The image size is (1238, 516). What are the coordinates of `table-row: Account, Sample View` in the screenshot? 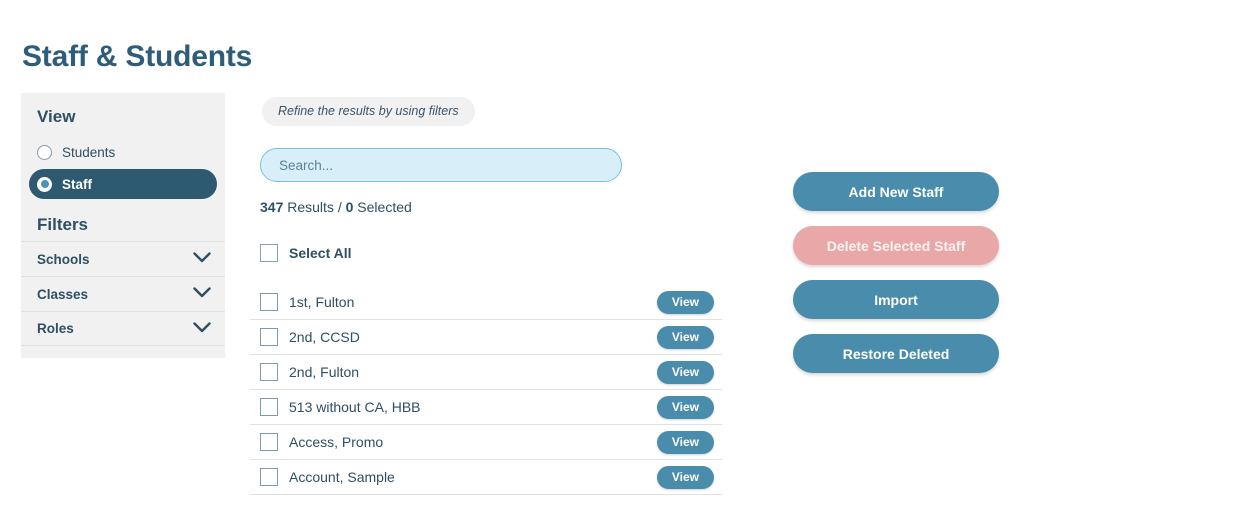 It's located at (486, 477).